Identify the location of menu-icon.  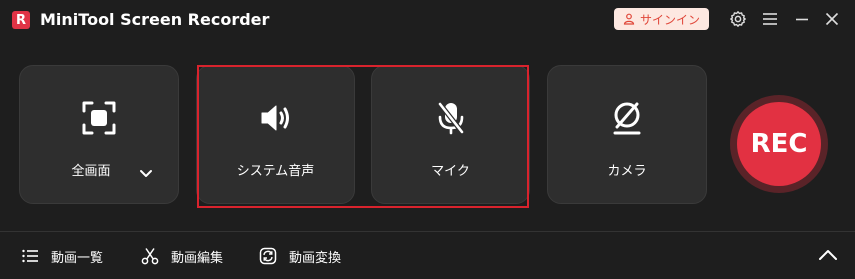
(770, 19).